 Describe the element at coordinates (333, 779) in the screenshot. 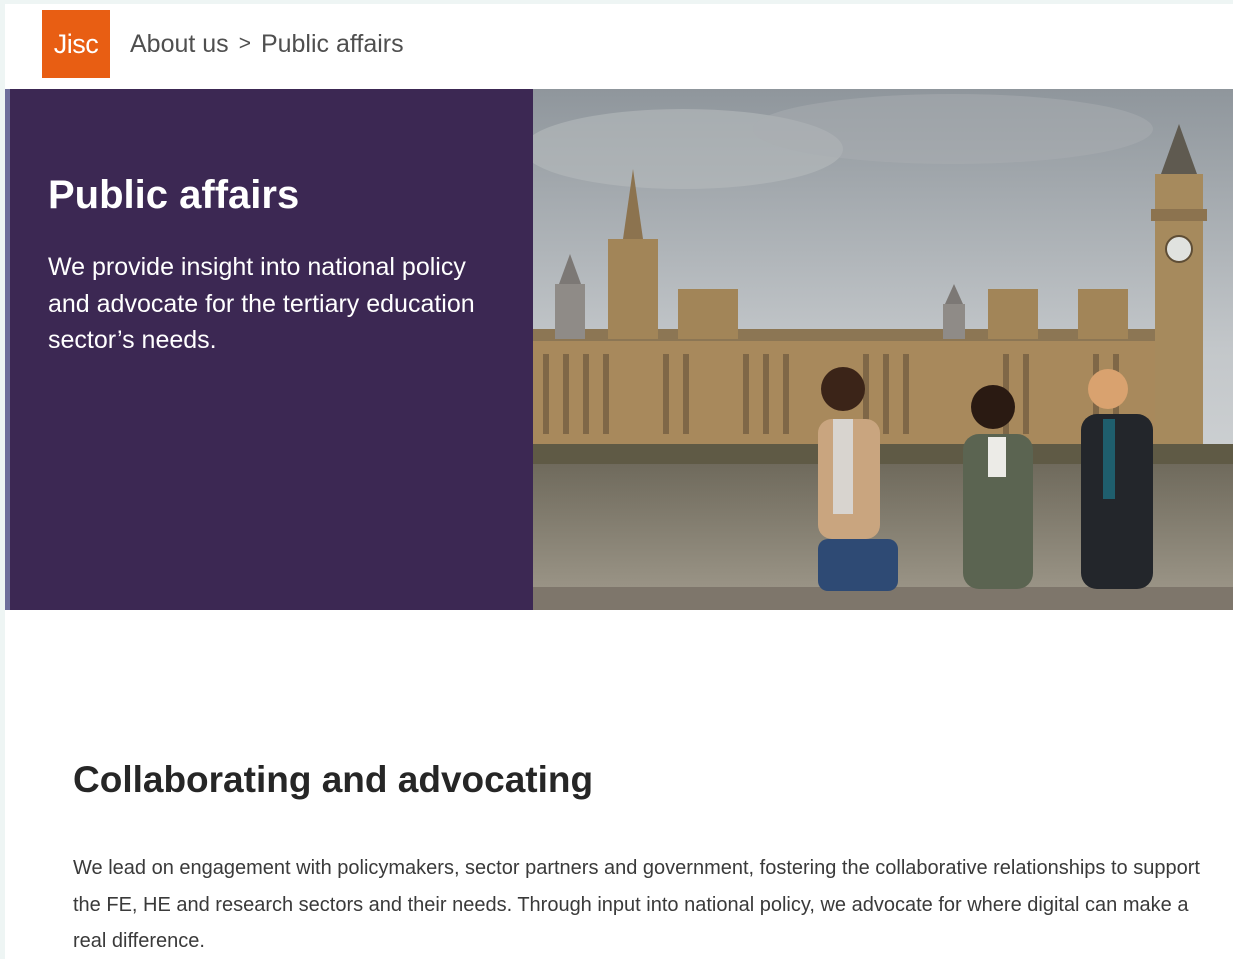

I see `section-title: Collaborating and advocating` at that location.